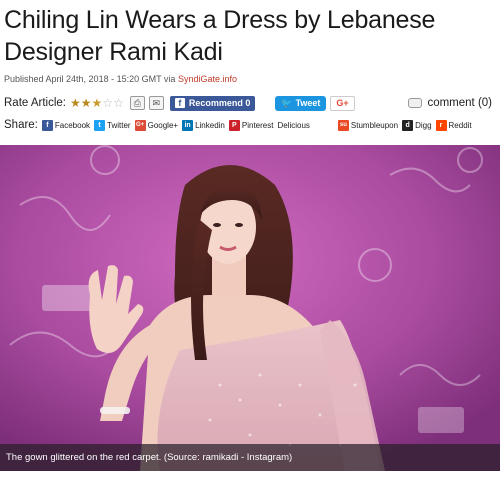  I want to click on twitter-bird-icon: 🐦, so click(287, 102).